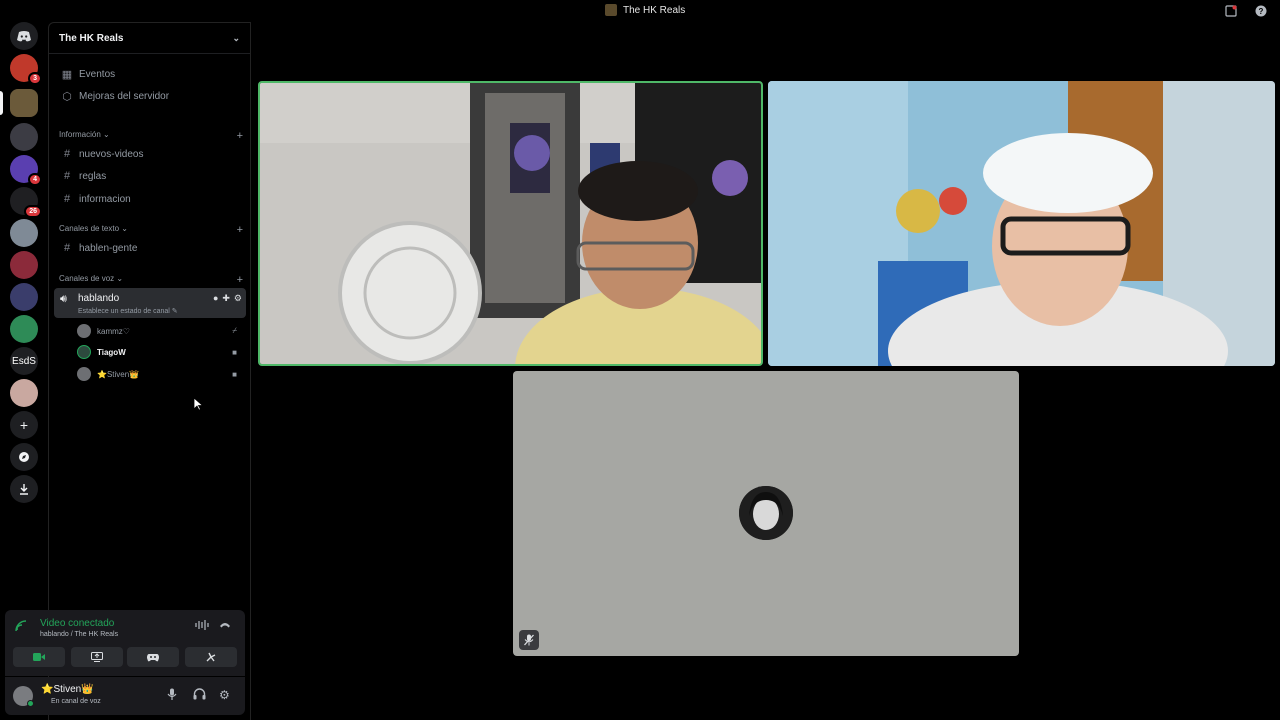  What do you see at coordinates (30, 703) in the screenshot?
I see `online-status-icon` at bounding box center [30, 703].